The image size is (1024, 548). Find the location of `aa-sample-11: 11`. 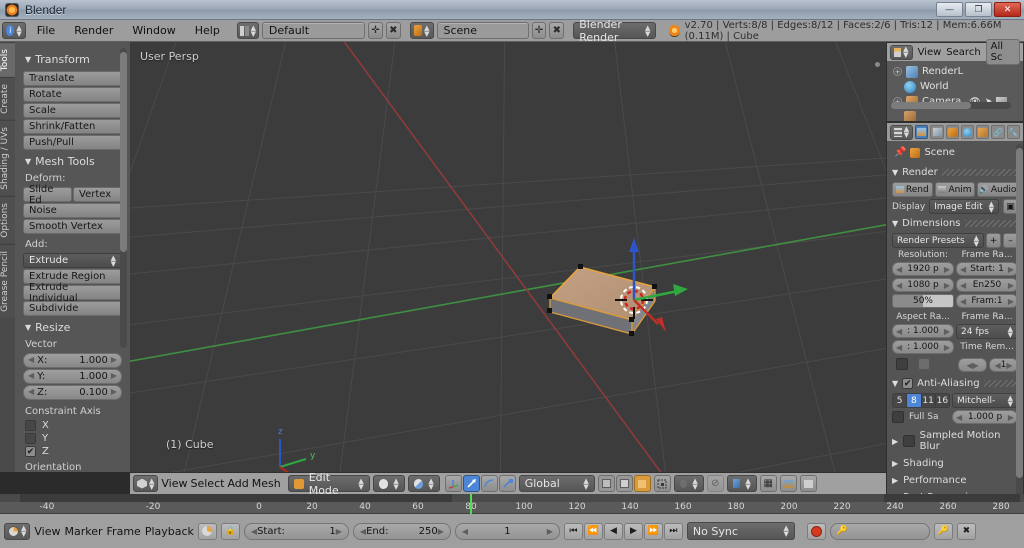

aa-sample-11: 11 is located at coordinates (928, 400).